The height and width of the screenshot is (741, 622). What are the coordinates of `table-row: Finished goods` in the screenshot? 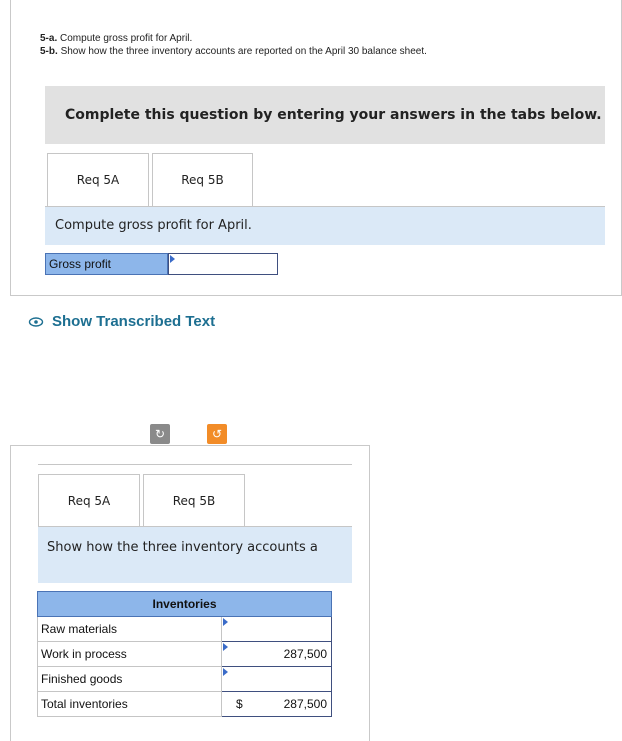 It's located at (184, 679).